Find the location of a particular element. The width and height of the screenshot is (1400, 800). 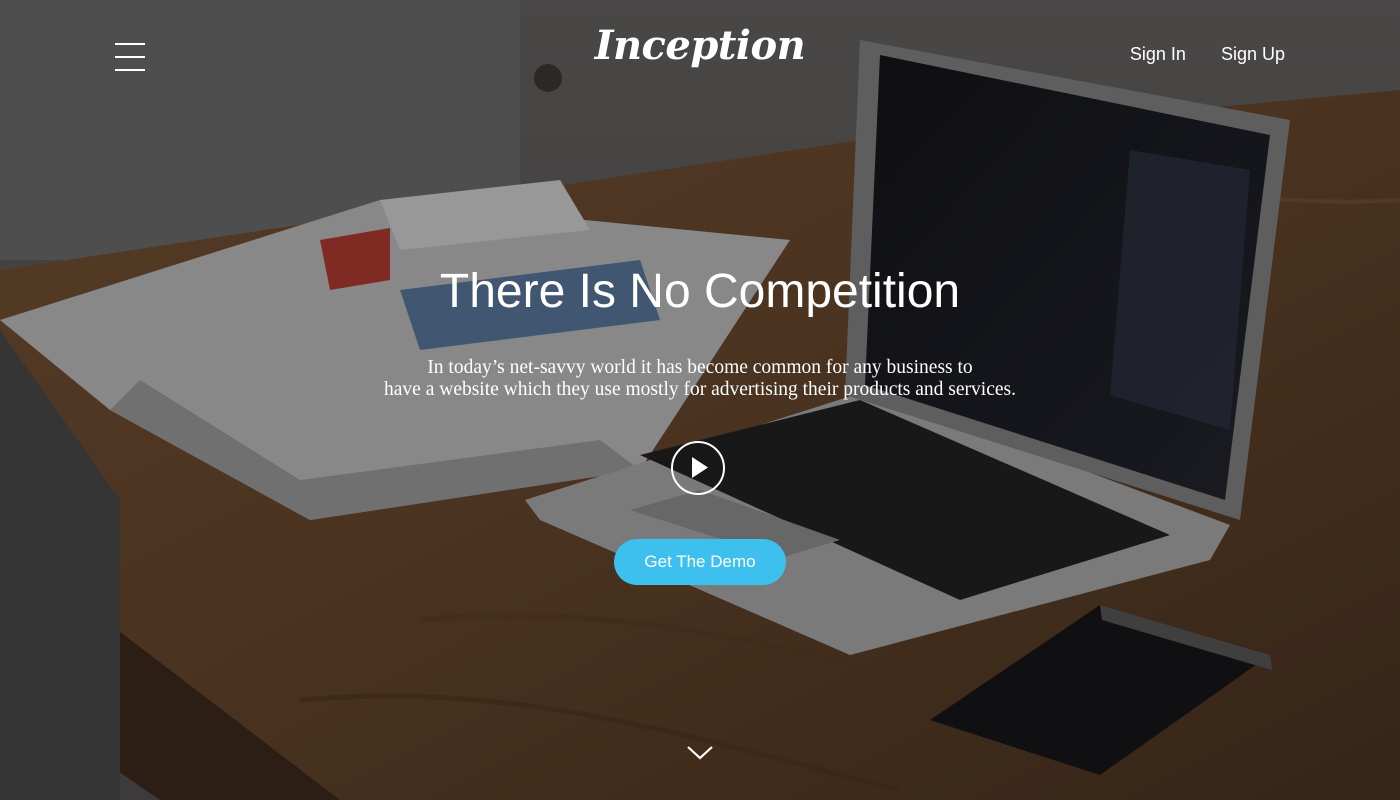

chevron-down-icon is located at coordinates (700, 753).